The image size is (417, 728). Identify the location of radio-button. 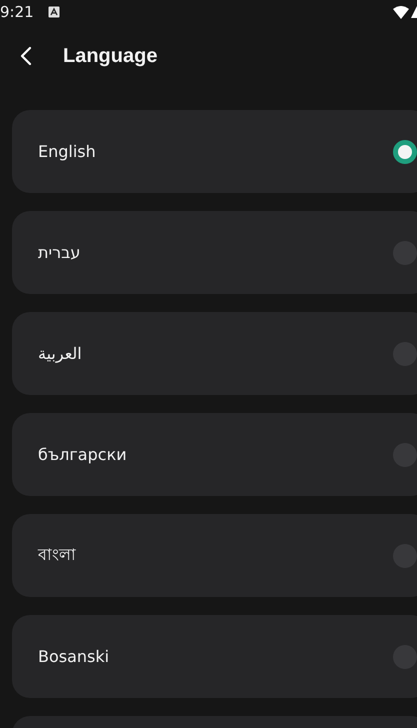
(405, 152).